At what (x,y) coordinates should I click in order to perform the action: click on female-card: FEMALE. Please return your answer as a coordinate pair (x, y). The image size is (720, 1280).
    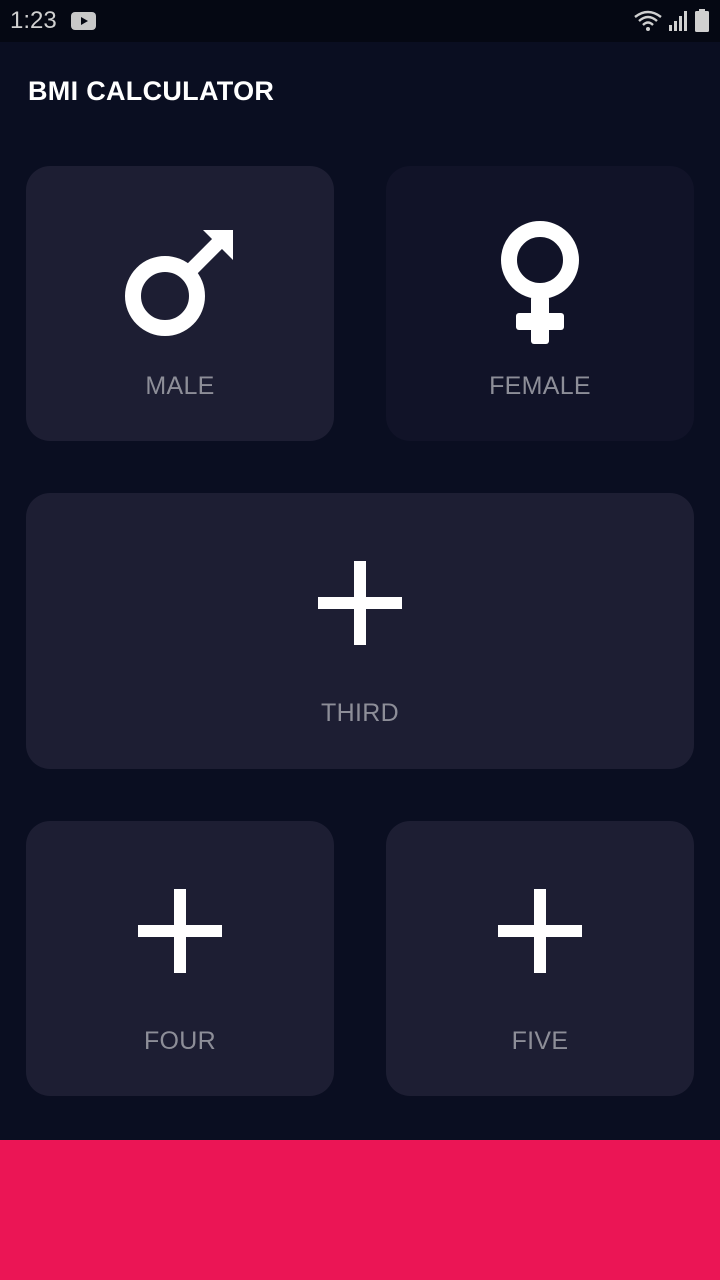
    Looking at the image, I should click on (540, 303).